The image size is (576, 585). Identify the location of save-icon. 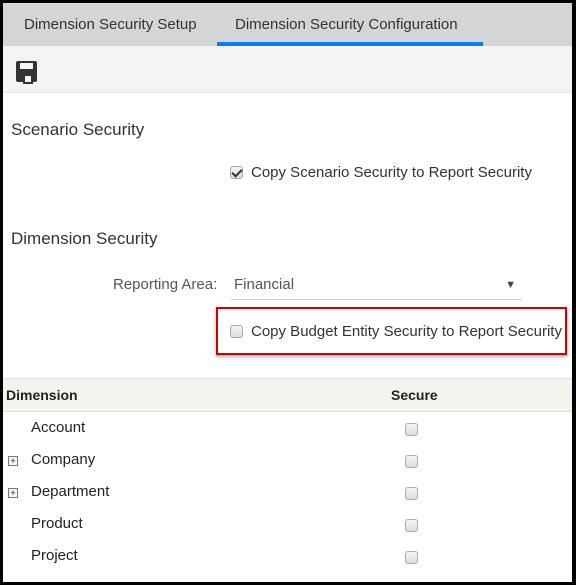
(26, 72).